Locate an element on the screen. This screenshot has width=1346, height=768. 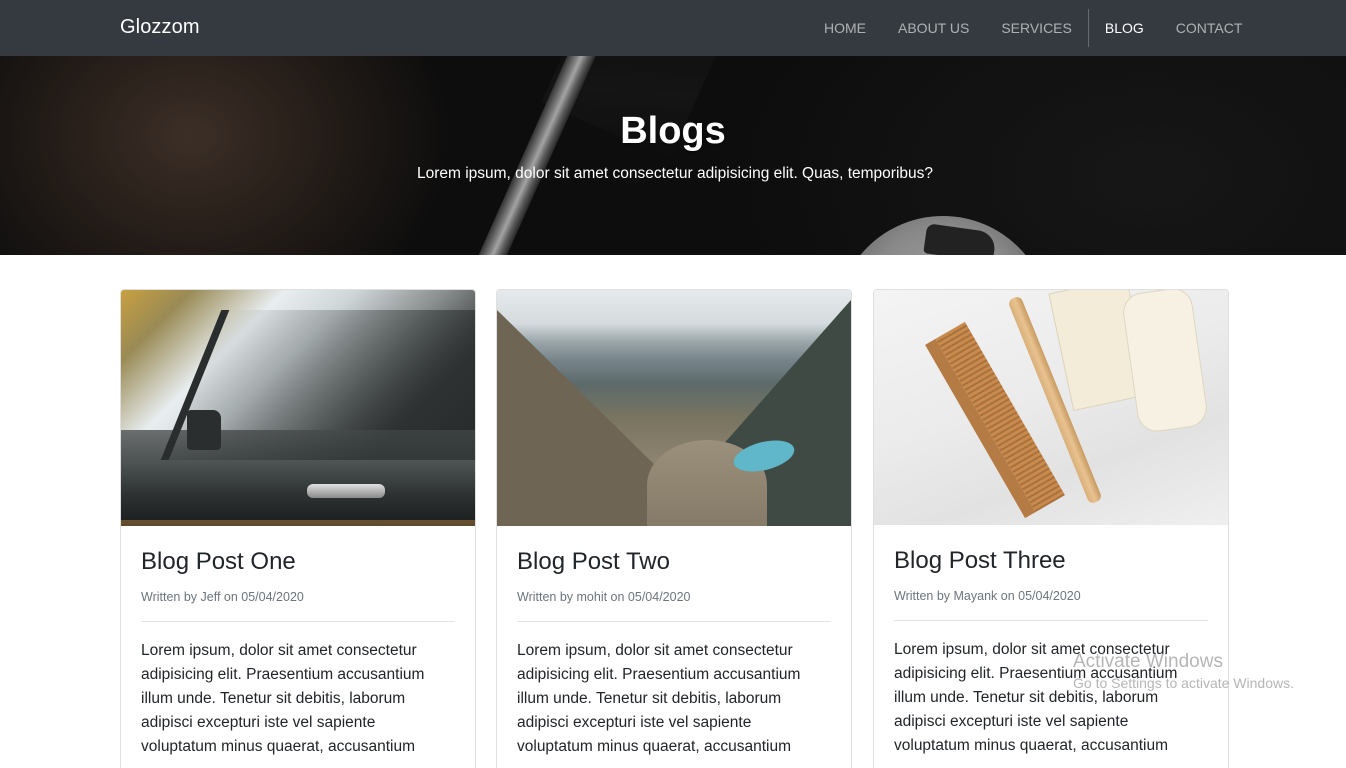
nav-link-contact: CONTACT is located at coordinates (1209, 28).